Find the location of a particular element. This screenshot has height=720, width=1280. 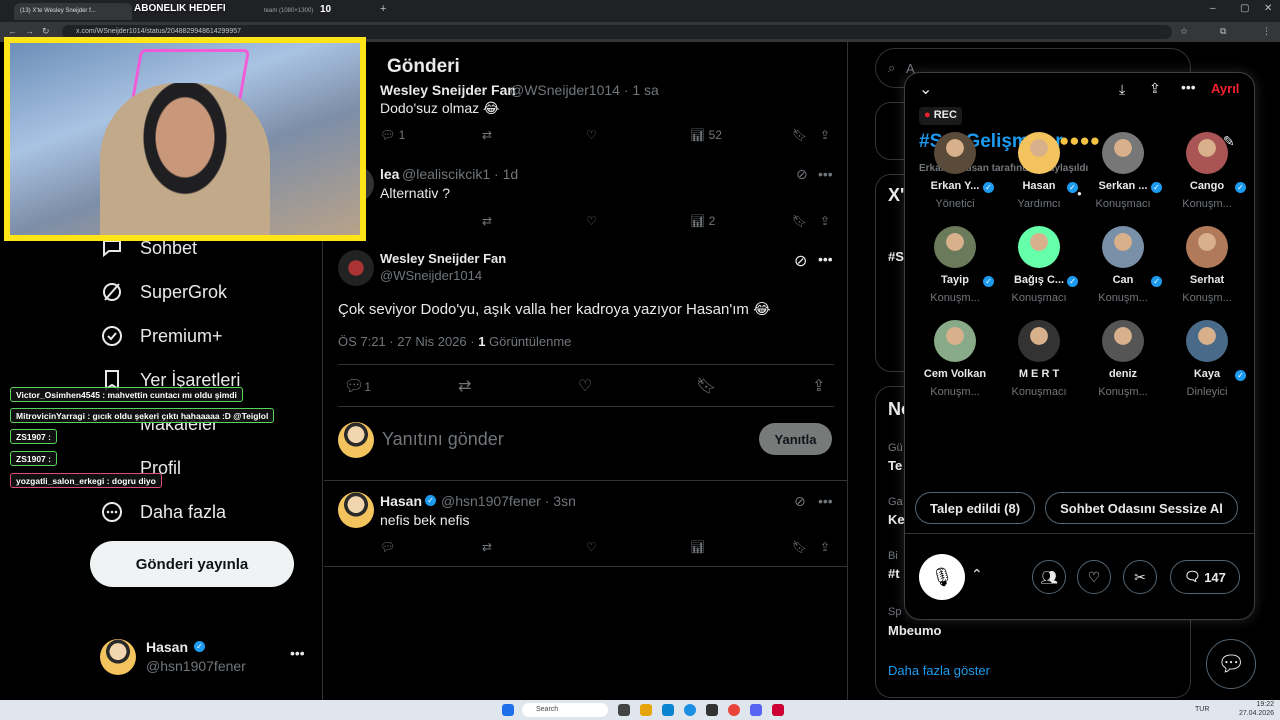

clock-date: 27.04.2026 is located at coordinates (1252, 713).